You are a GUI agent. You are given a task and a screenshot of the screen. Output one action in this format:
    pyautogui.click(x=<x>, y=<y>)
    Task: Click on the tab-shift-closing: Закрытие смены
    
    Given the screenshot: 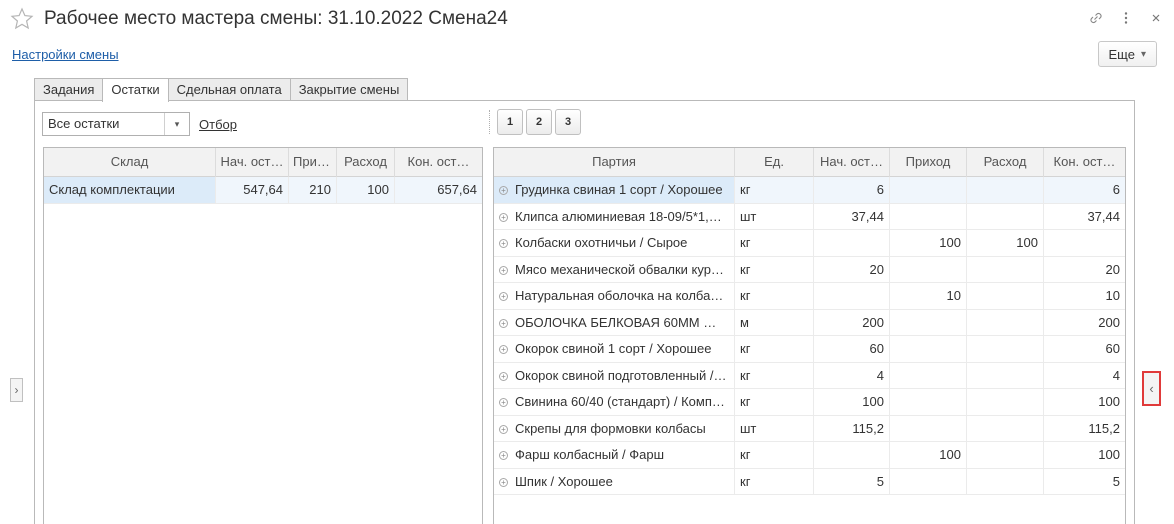 What is the action you would take?
    pyautogui.click(x=349, y=89)
    